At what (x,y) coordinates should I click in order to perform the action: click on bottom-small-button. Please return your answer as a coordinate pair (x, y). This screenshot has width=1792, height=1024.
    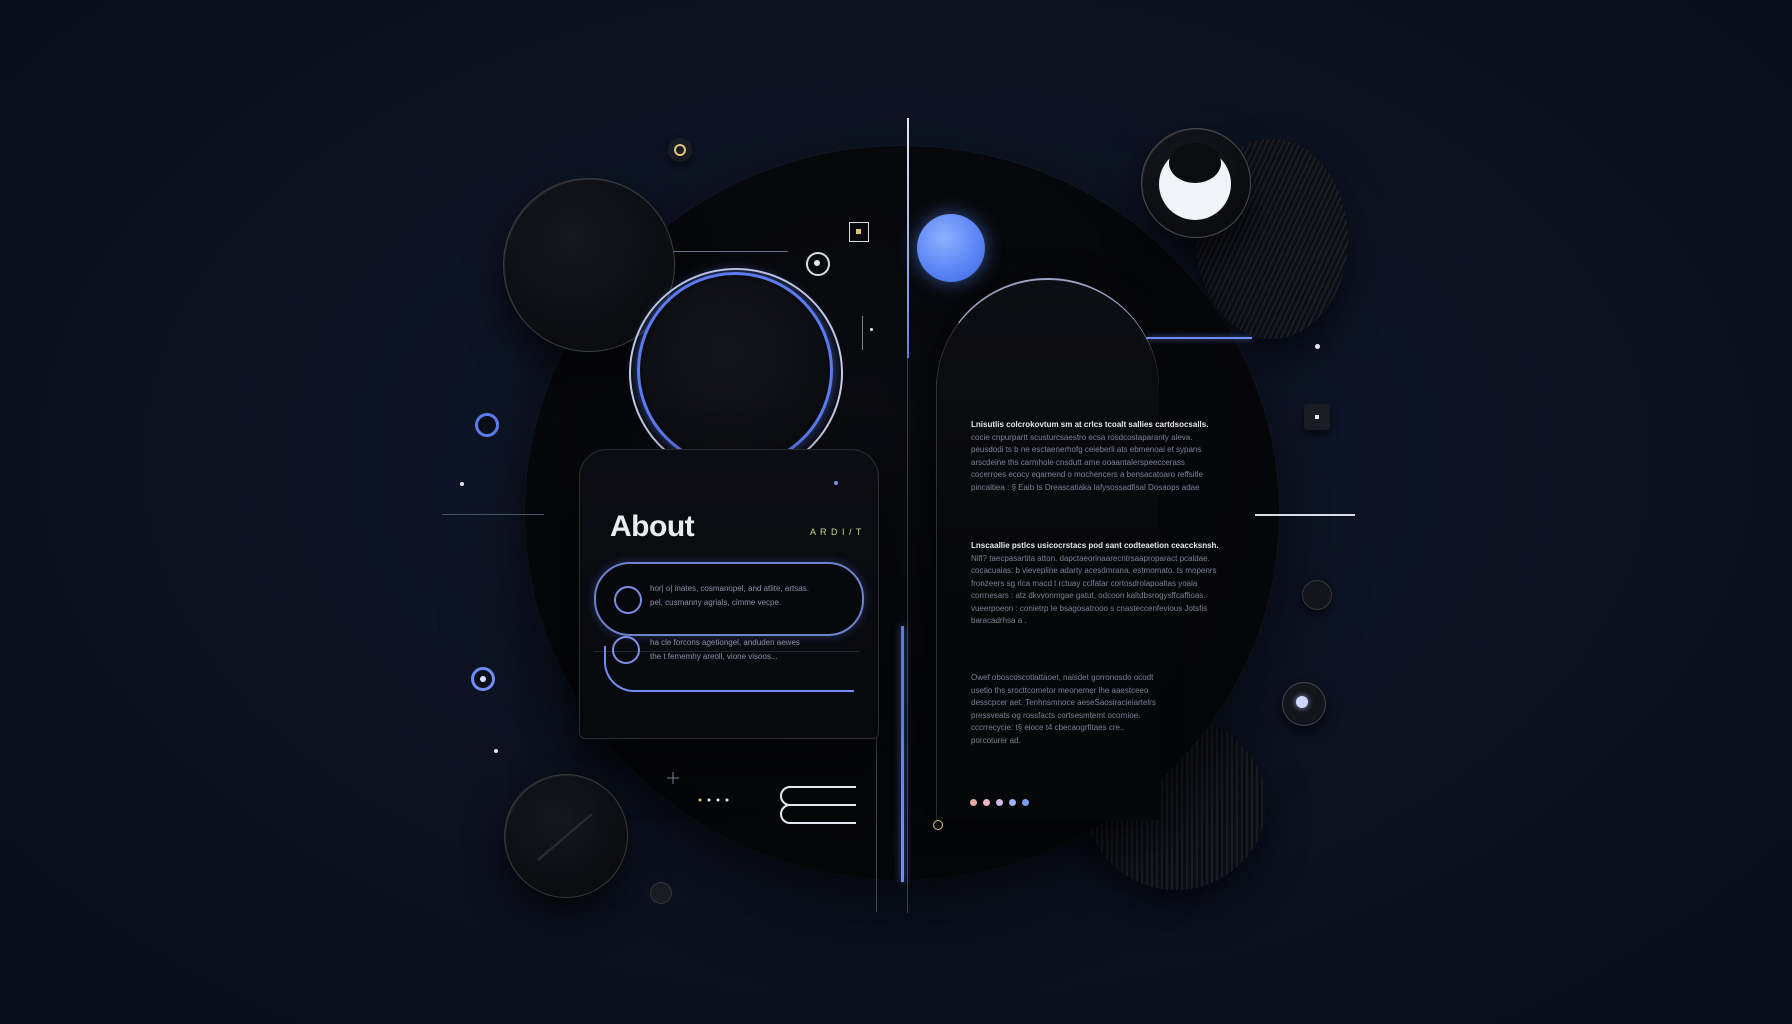
    Looking at the image, I should click on (661, 893).